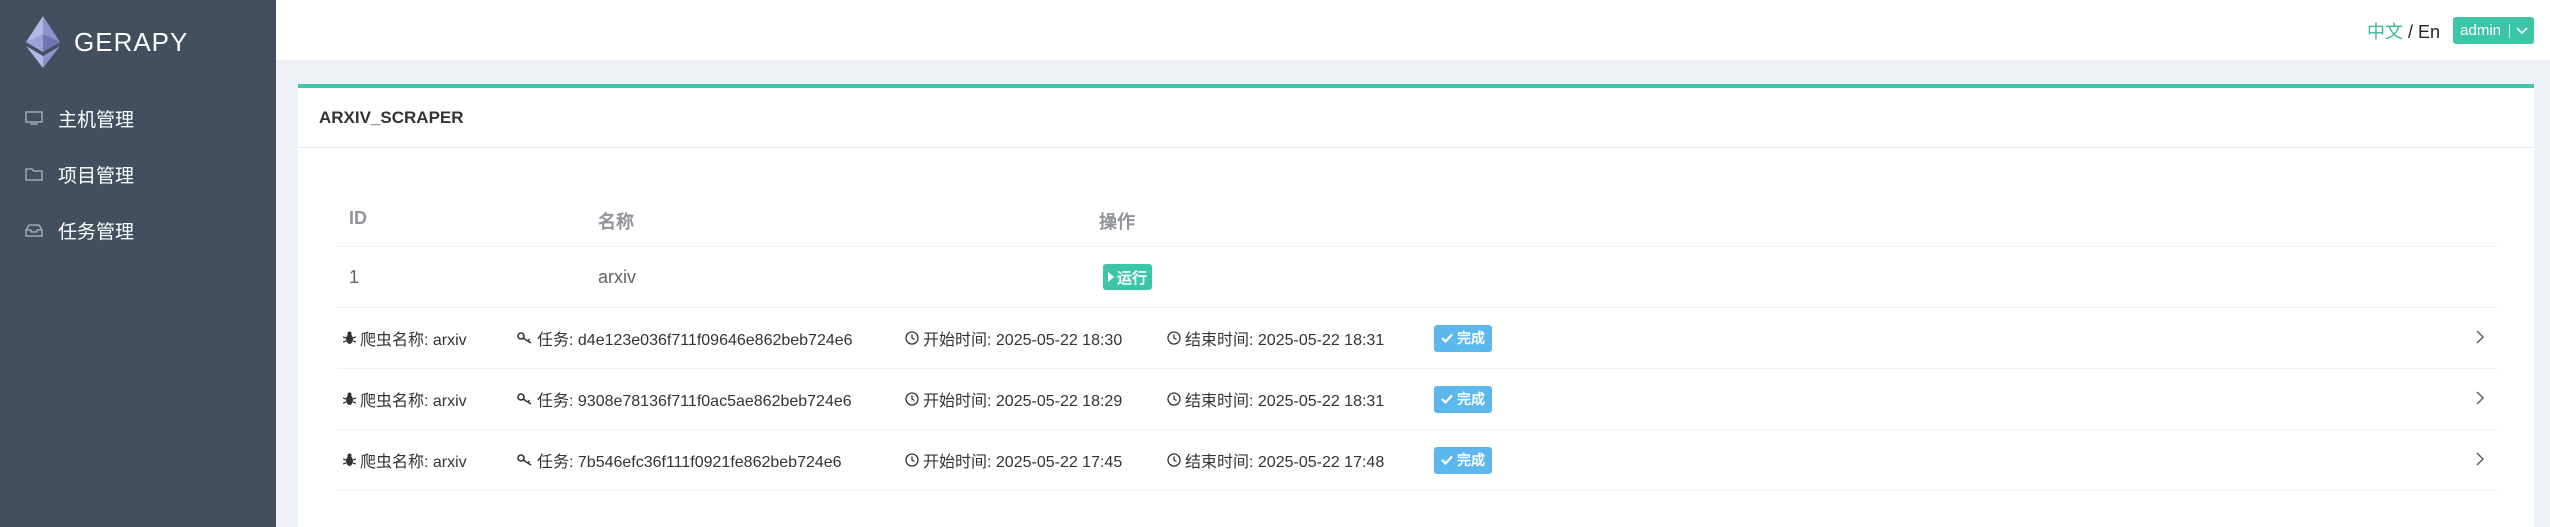 This screenshot has height=527, width=2550. I want to click on chevron-down-icon, so click(2522, 30).